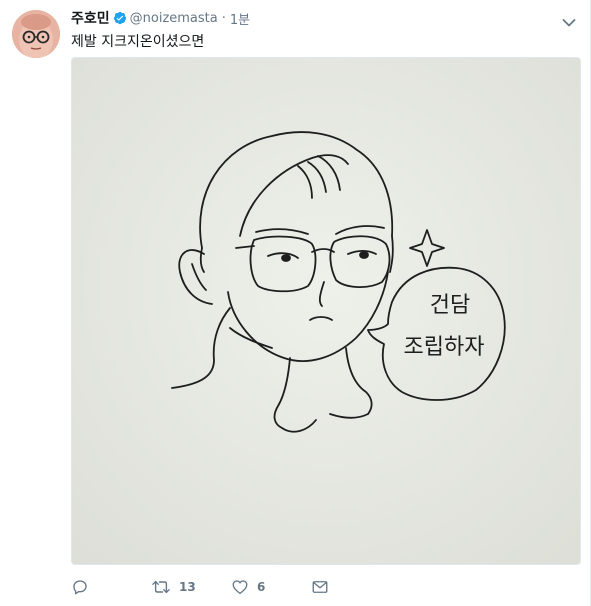 The width and height of the screenshot is (591, 606). Describe the element at coordinates (161, 587) in the screenshot. I see `retweet-icon` at that location.